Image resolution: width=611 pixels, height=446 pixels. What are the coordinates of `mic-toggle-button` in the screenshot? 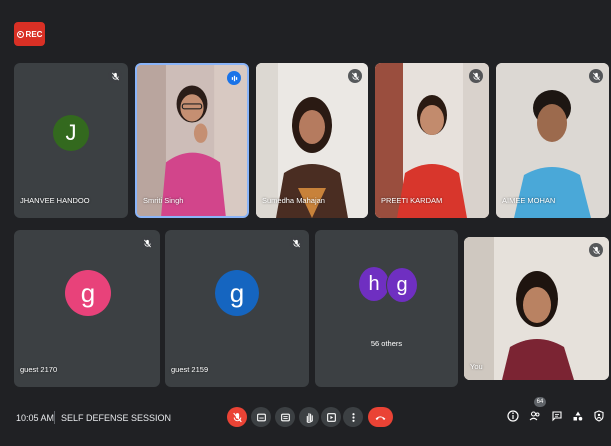 It's located at (237, 417).